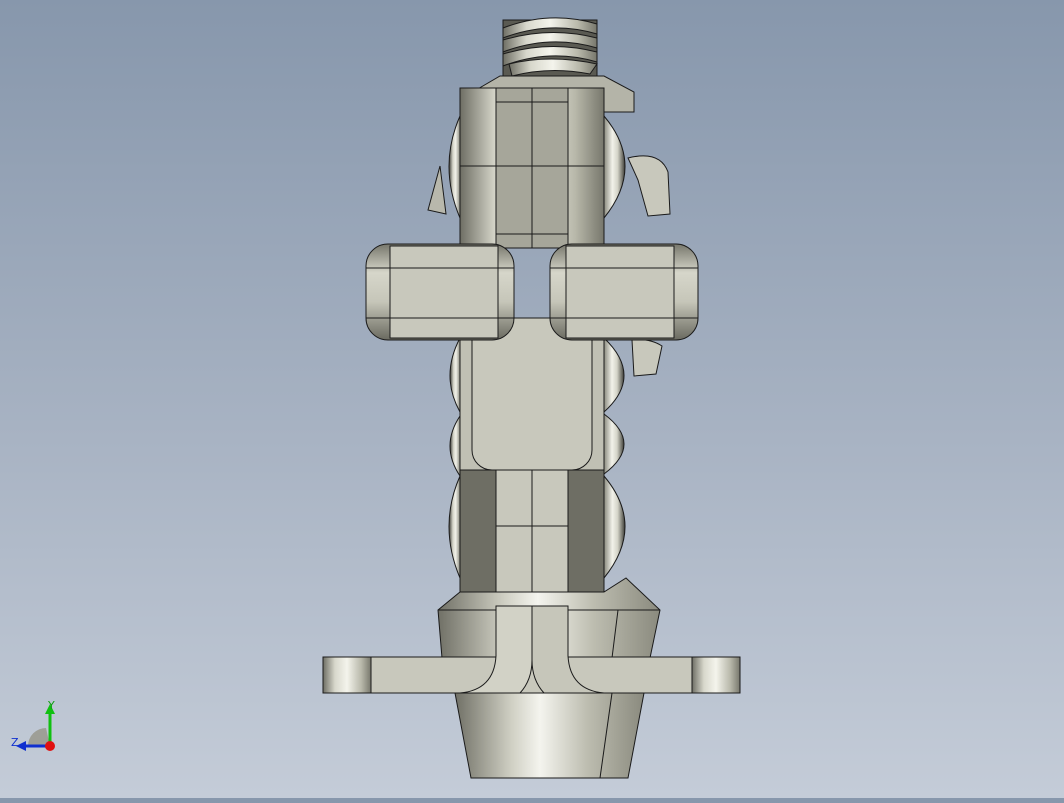 The width and height of the screenshot is (1064, 803). I want to click on x-axis-dot, so click(50, 746).